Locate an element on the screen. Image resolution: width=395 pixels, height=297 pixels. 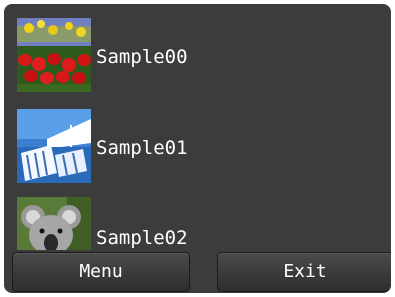
item-label: Sample02 is located at coordinates (142, 238).